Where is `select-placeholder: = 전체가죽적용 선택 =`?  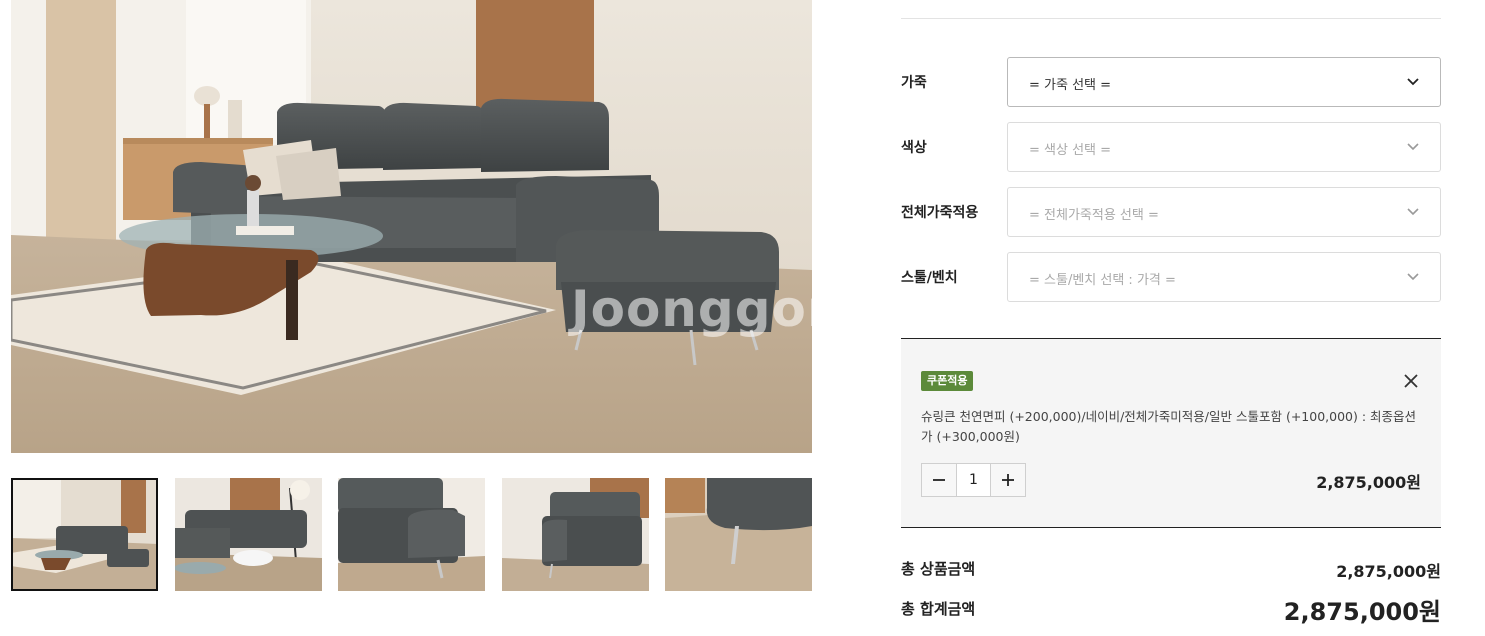
select-placeholder: = 전체가죽적용 선택 = is located at coordinates (1094, 215).